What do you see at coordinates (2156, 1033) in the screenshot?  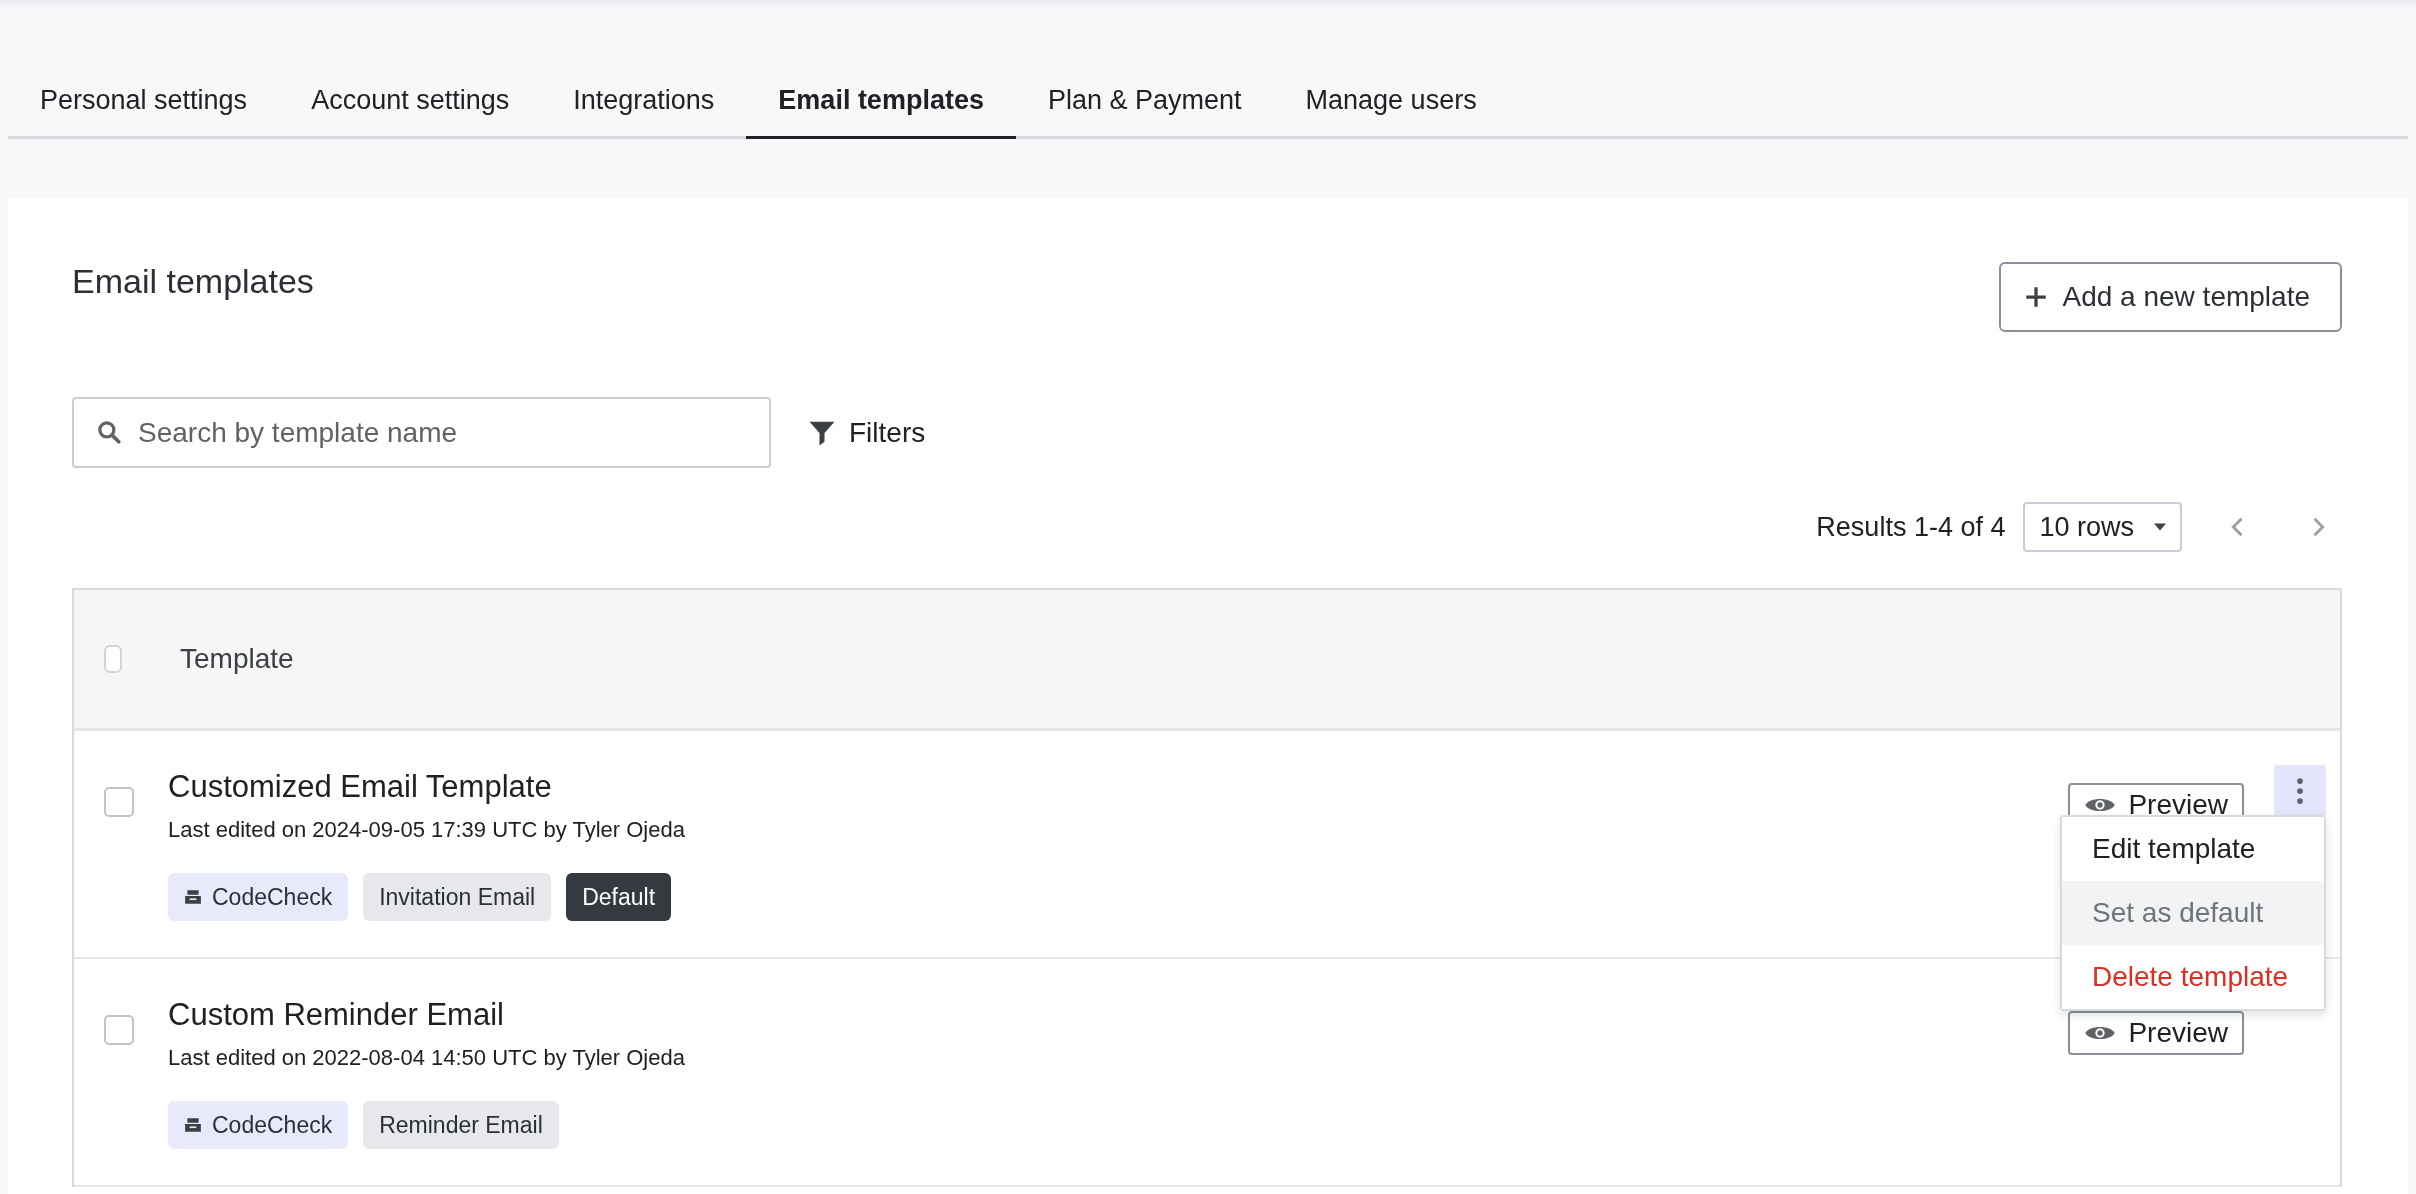 I see `preview-button: Preview` at bounding box center [2156, 1033].